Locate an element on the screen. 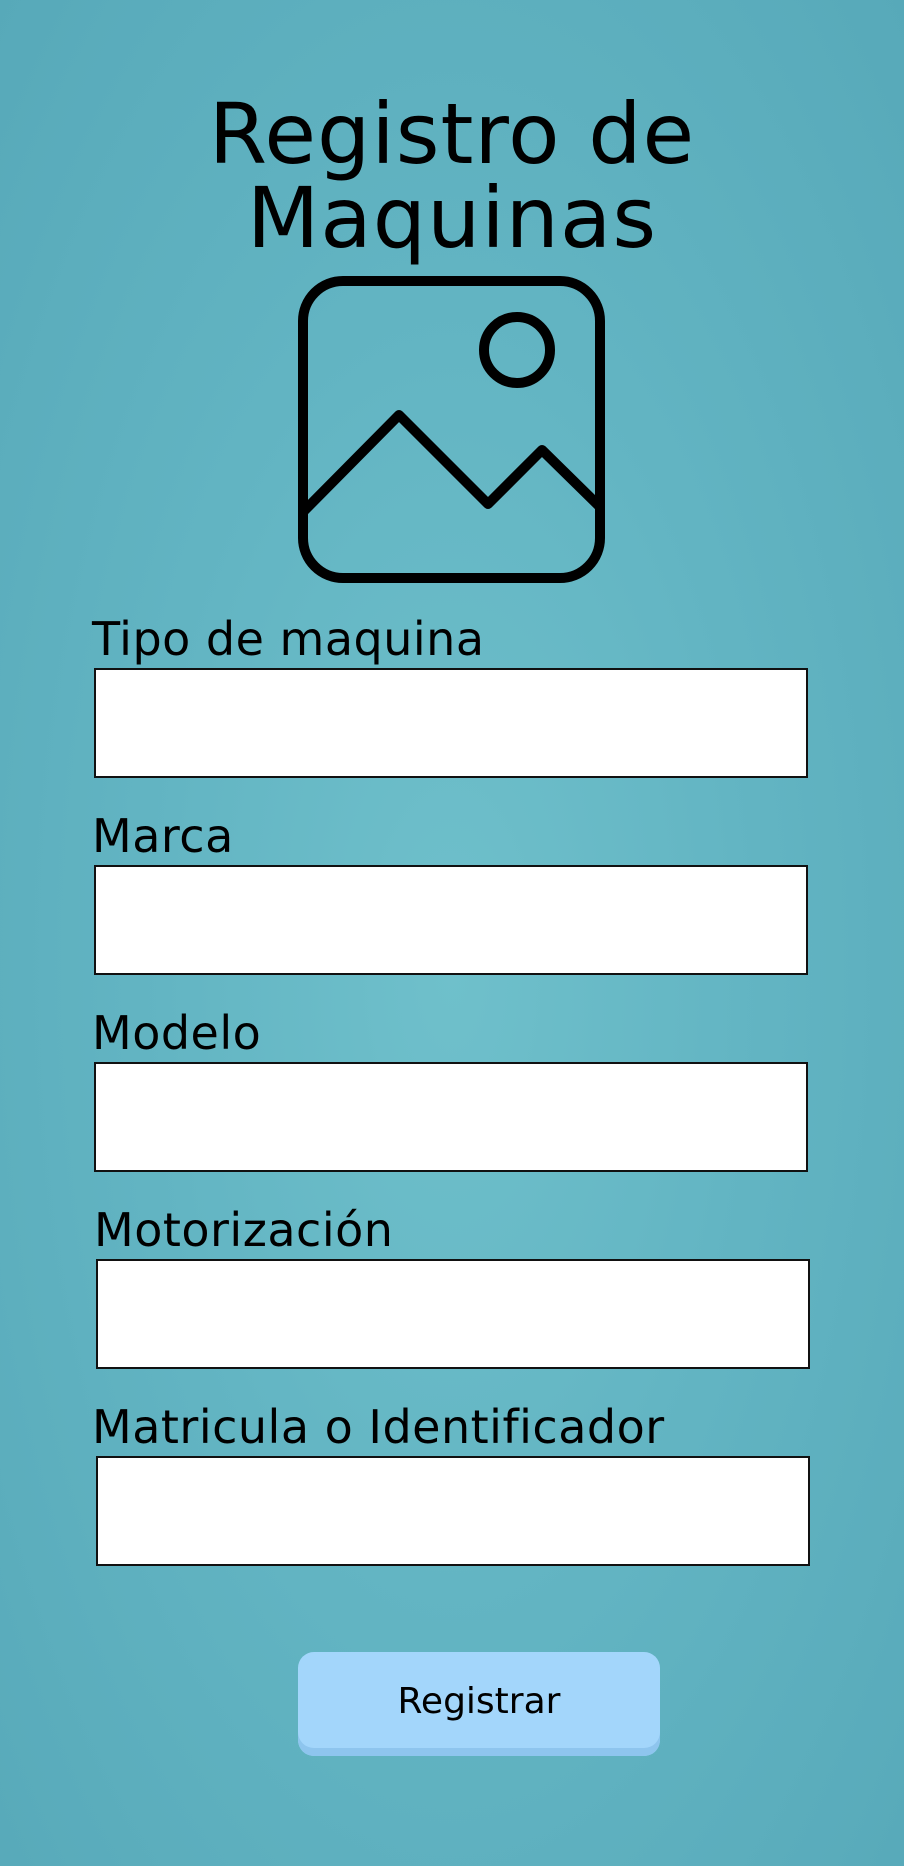 The width and height of the screenshot is (904, 1866). machine-type-label: Tipo de maquina is located at coordinates (288, 639).